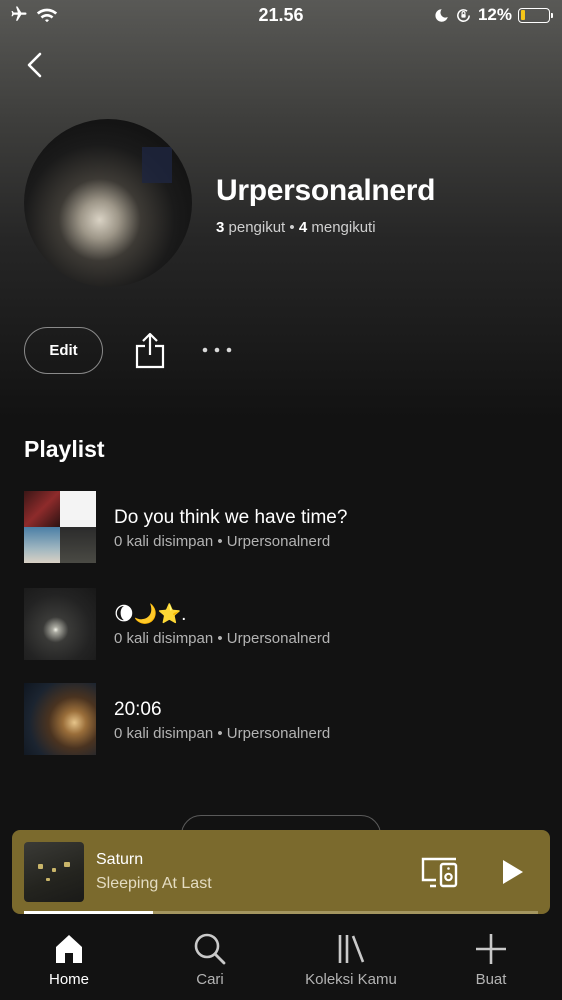 The width and height of the screenshot is (562, 1000). What do you see at coordinates (54, 872) in the screenshot?
I see `now-playing-artwork` at bounding box center [54, 872].